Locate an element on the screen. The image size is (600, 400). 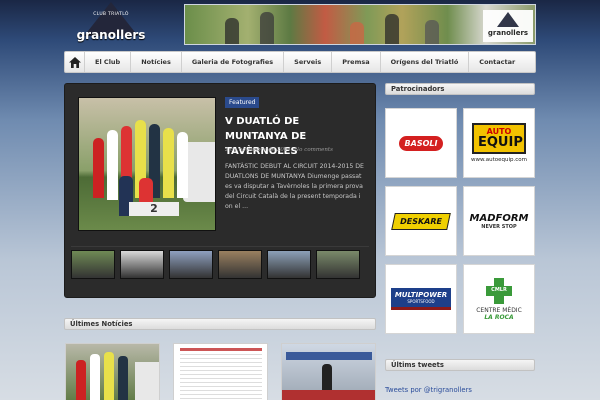
sponsor-deskare-text: DESKARE is located at coordinates (421, 221).